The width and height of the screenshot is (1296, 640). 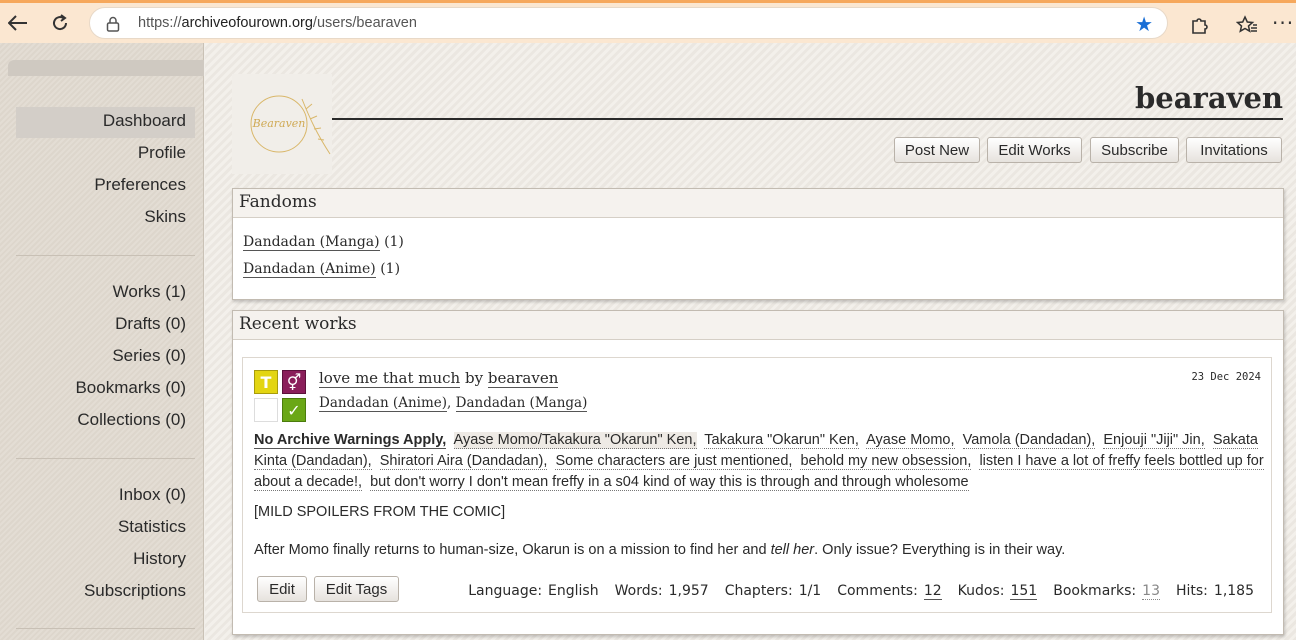 What do you see at coordinates (474, 378) in the screenshot?
I see `work-by: by` at bounding box center [474, 378].